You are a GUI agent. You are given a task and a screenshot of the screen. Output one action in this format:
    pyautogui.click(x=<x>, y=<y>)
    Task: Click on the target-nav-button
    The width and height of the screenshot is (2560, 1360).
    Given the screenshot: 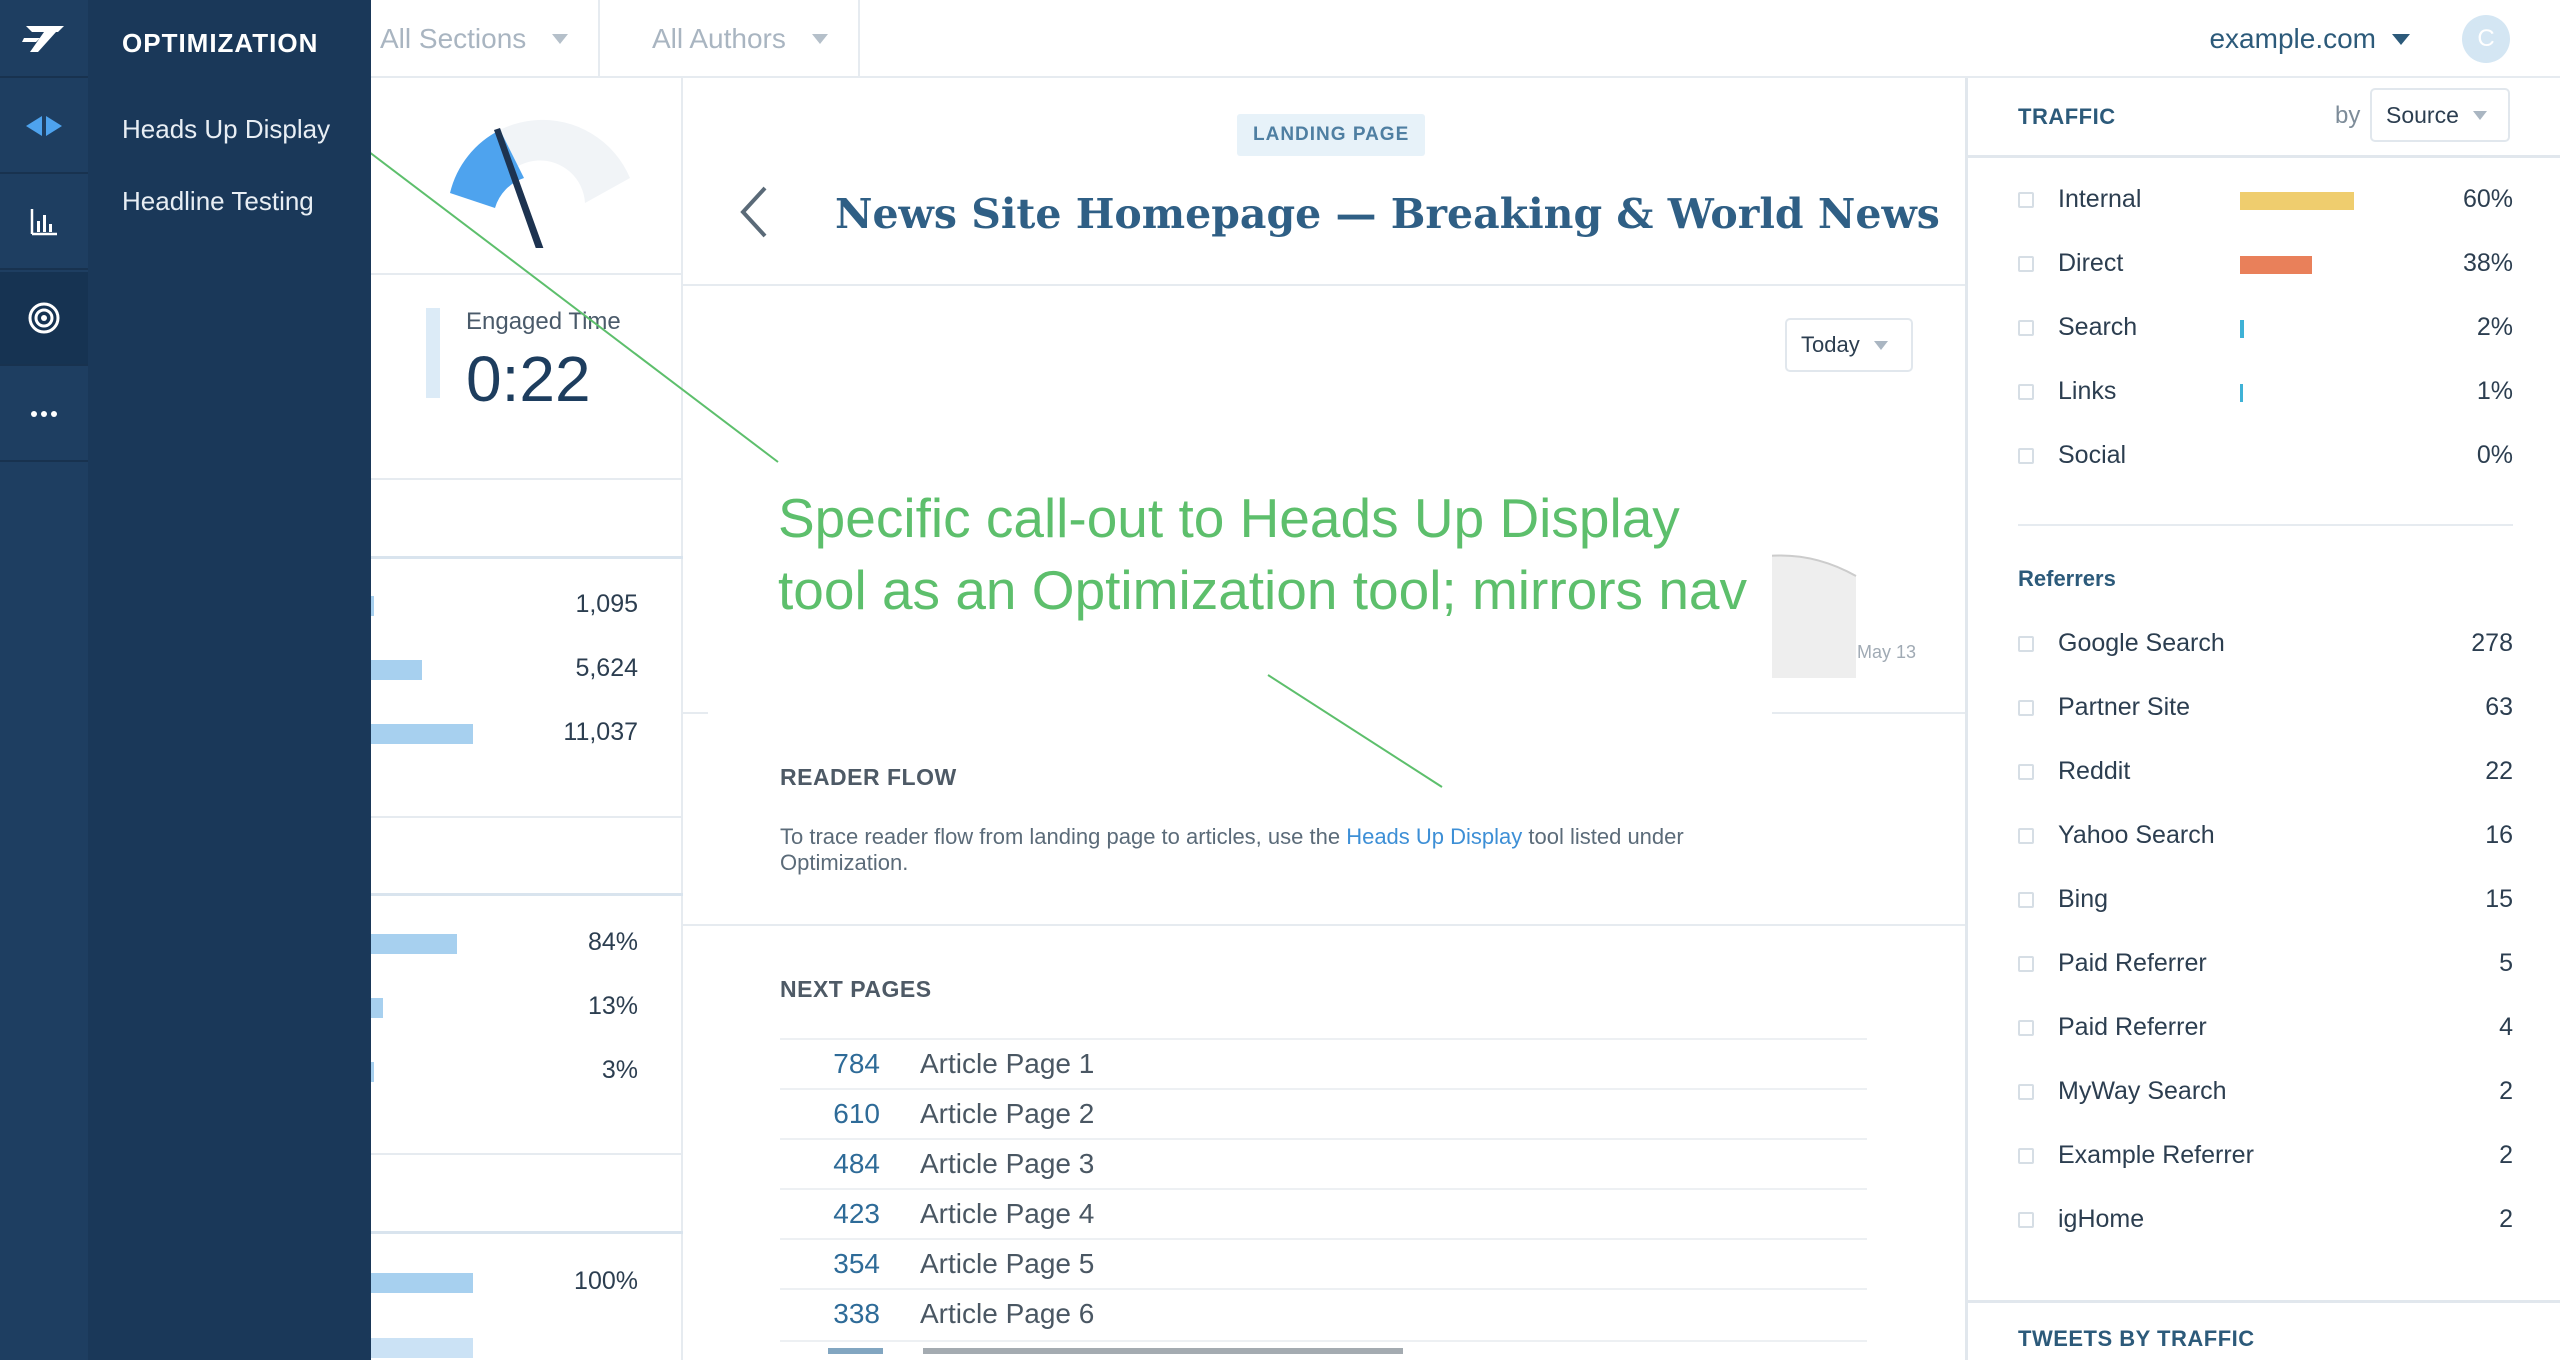 What is the action you would take?
    pyautogui.click(x=44, y=319)
    